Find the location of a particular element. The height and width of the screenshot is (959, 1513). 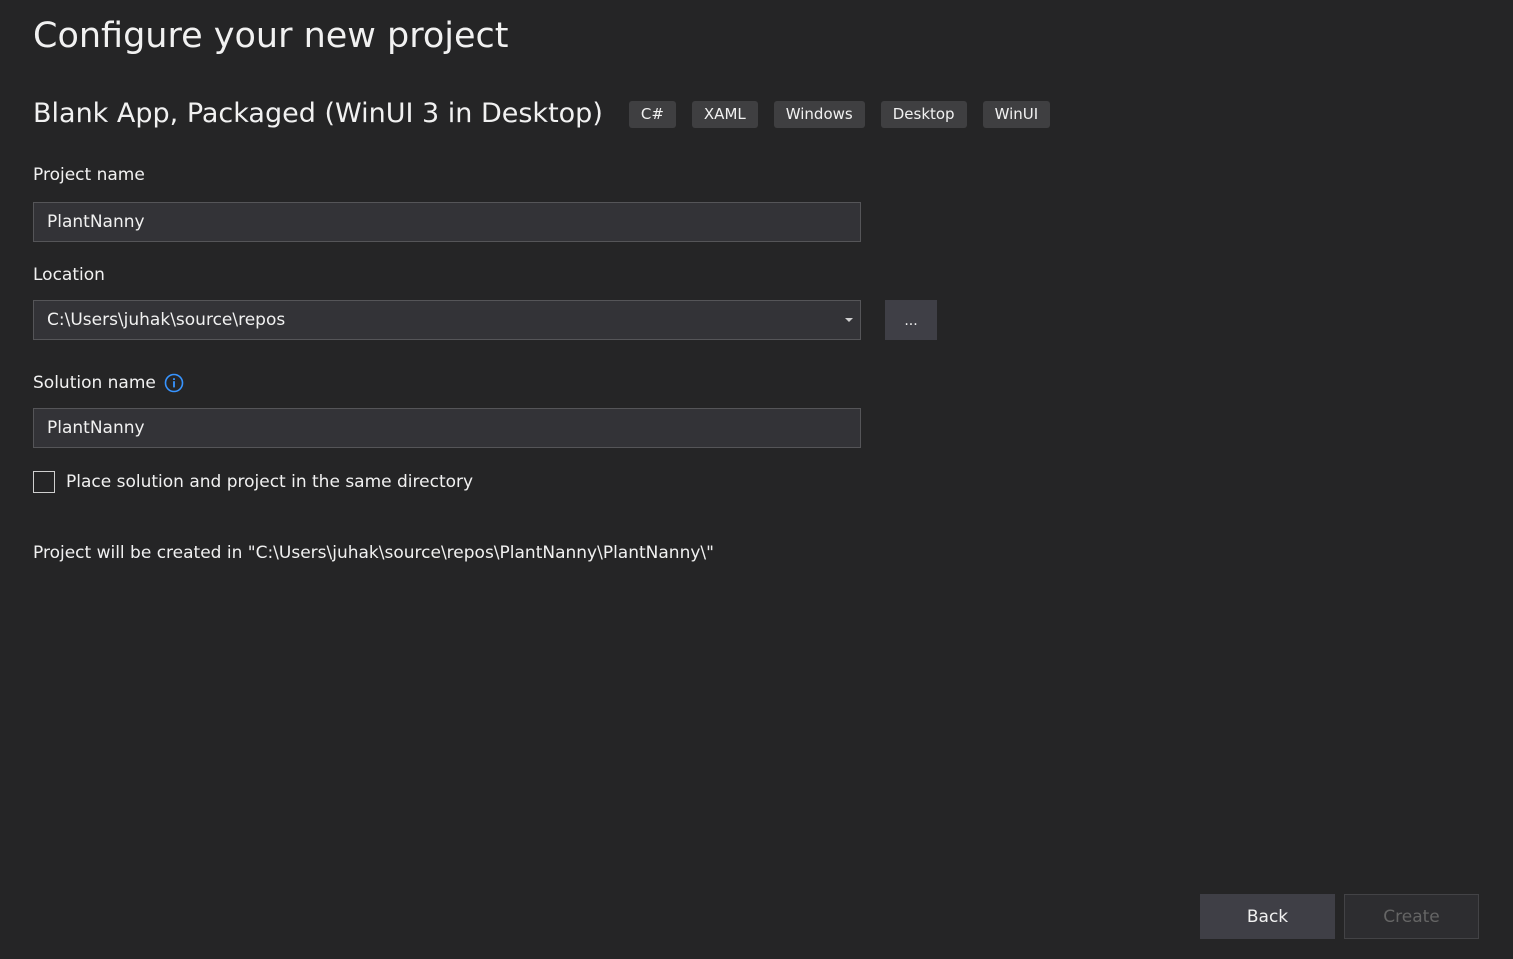

location-combobox: C:\Users\juhak\source\repos is located at coordinates (447, 320).